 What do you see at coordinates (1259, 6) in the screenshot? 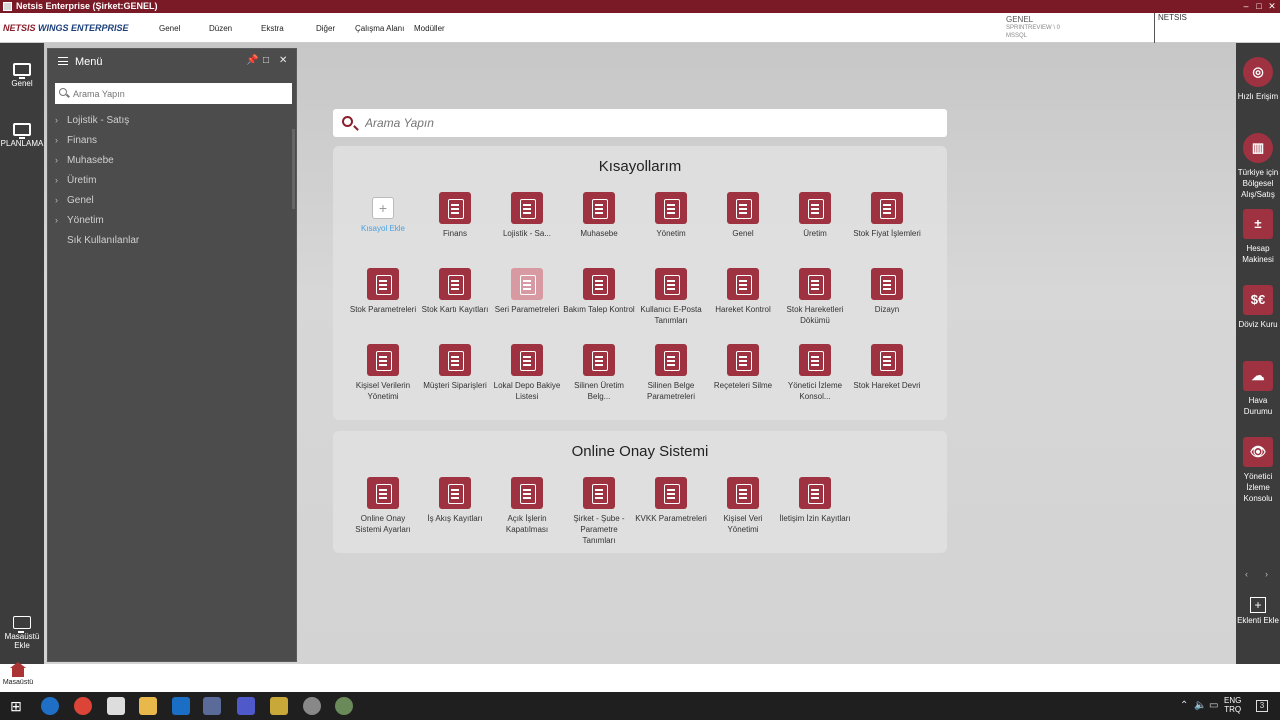
I see `maximize-button: □` at bounding box center [1259, 6].